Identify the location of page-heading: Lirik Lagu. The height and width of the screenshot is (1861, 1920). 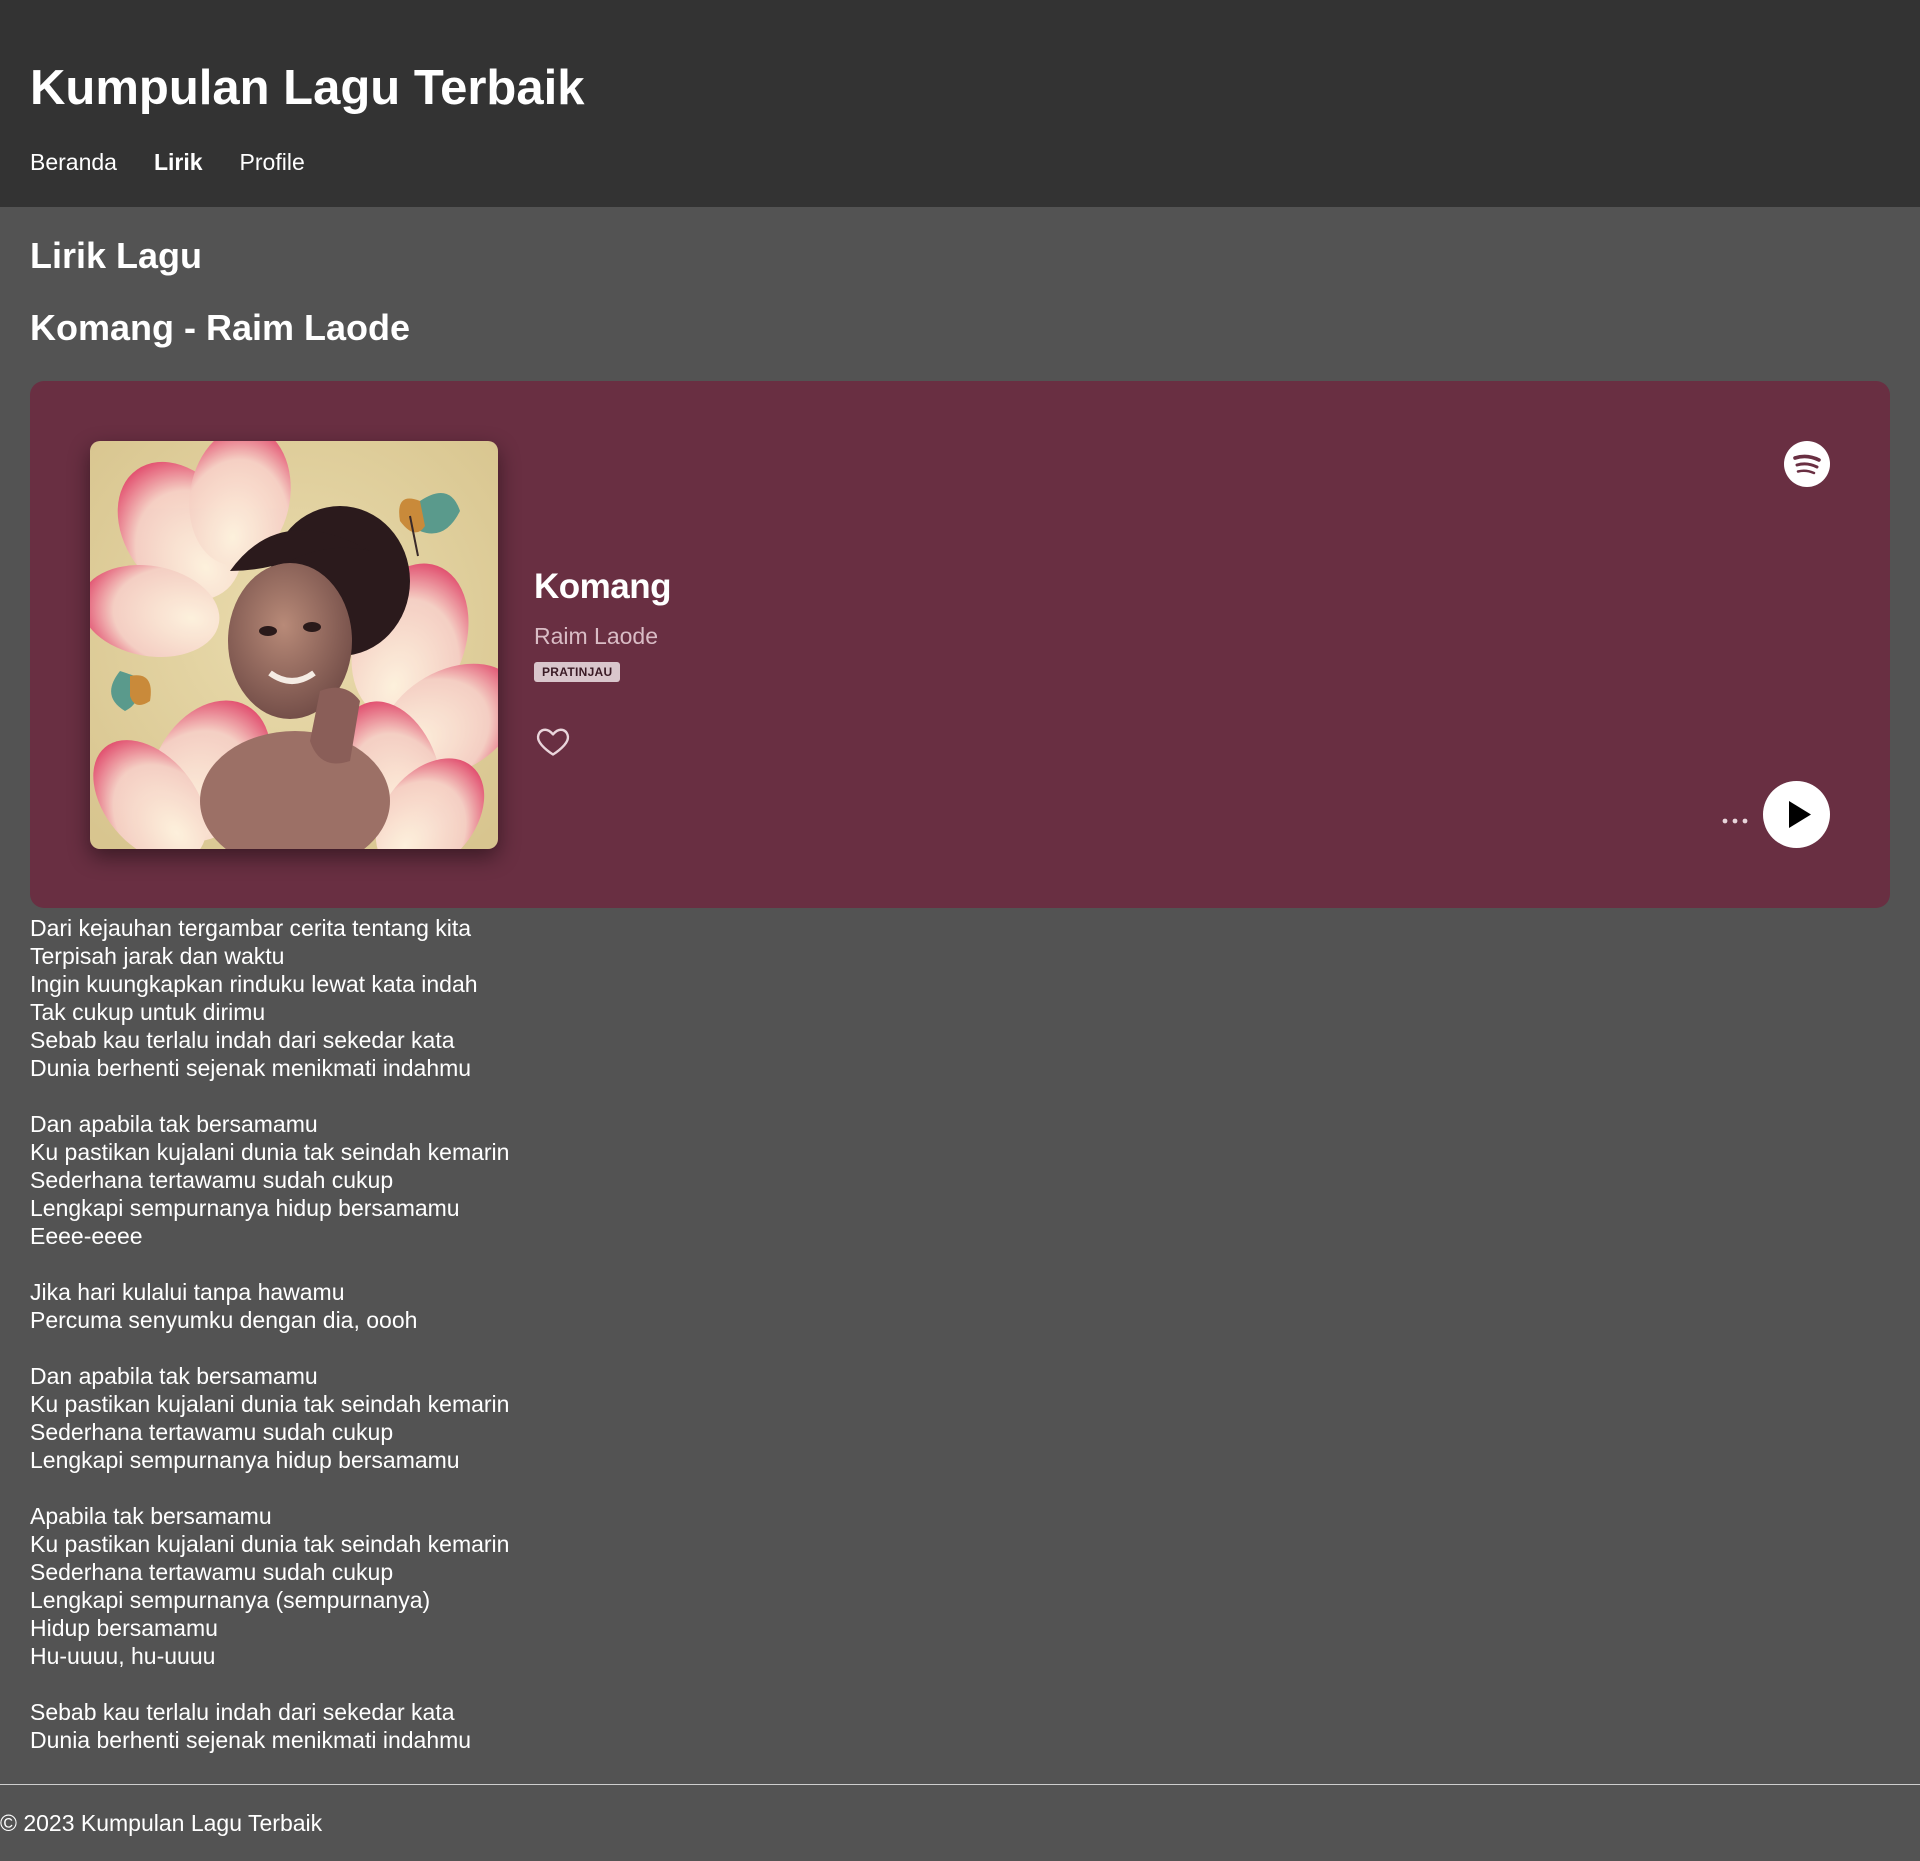
(116, 255).